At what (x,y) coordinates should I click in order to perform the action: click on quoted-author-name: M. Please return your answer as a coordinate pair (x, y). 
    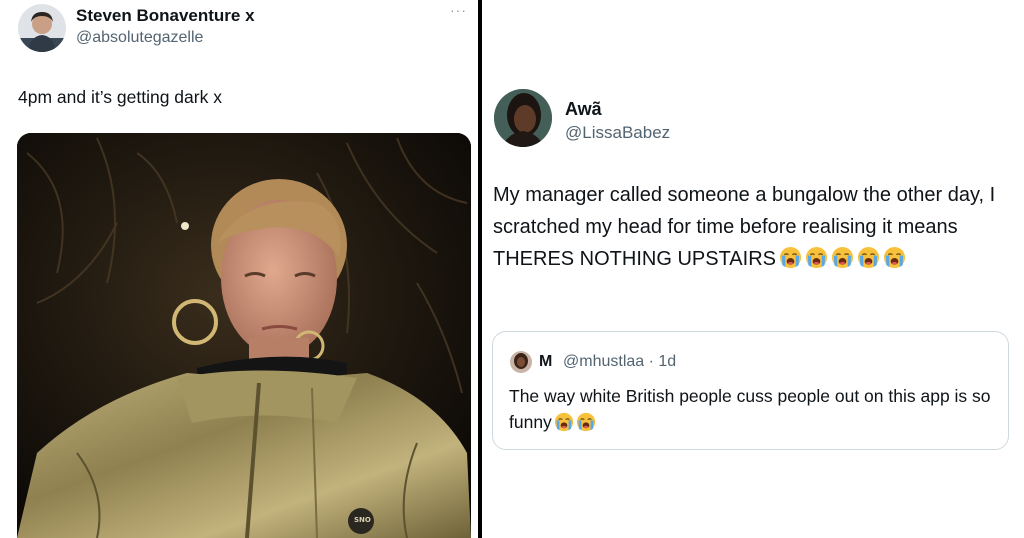
    Looking at the image, I should click on (545, 362).